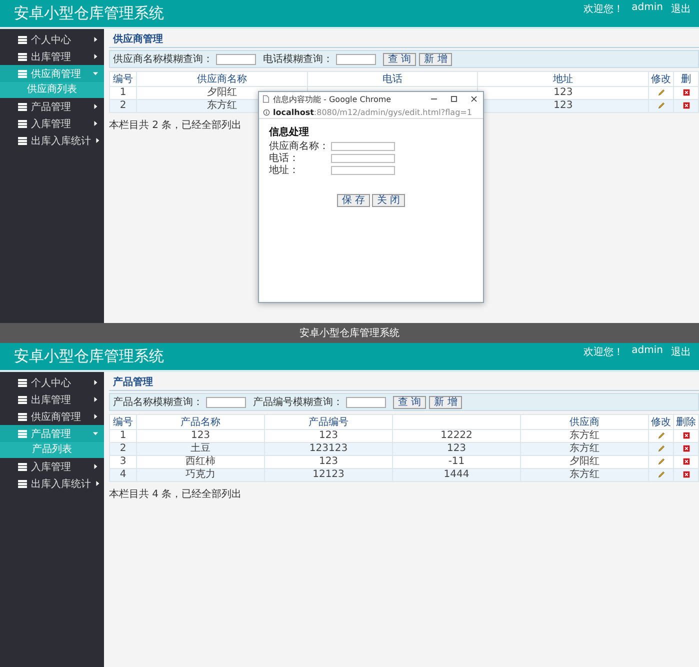 The image size is (699, 667). I want to click on table-cell: 西红柿, so click(201, 461).